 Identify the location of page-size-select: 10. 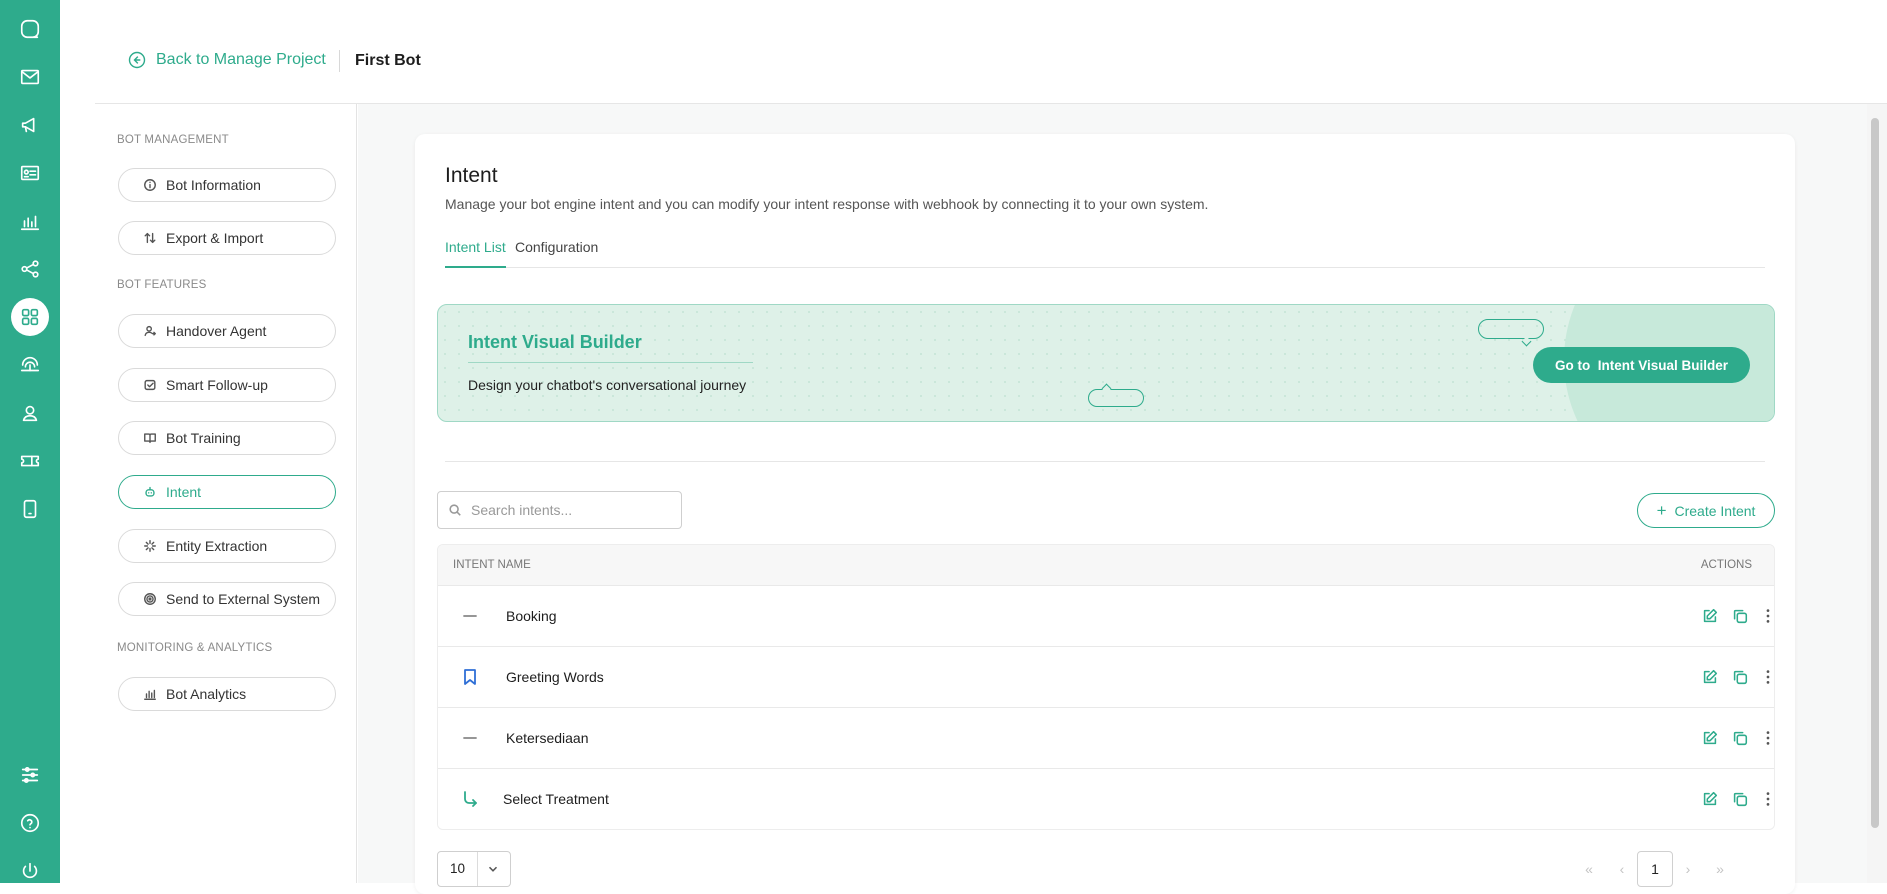
(474, 869).